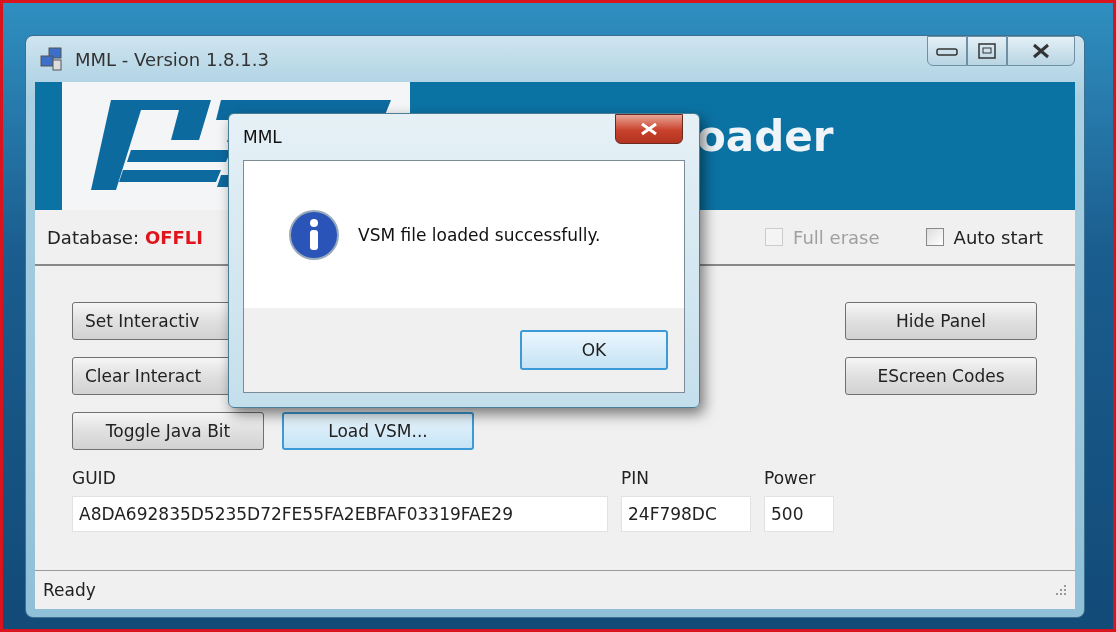 The image size is (1116, 632). I want to click on action-button: EScreen Codes, so click(941, 376).